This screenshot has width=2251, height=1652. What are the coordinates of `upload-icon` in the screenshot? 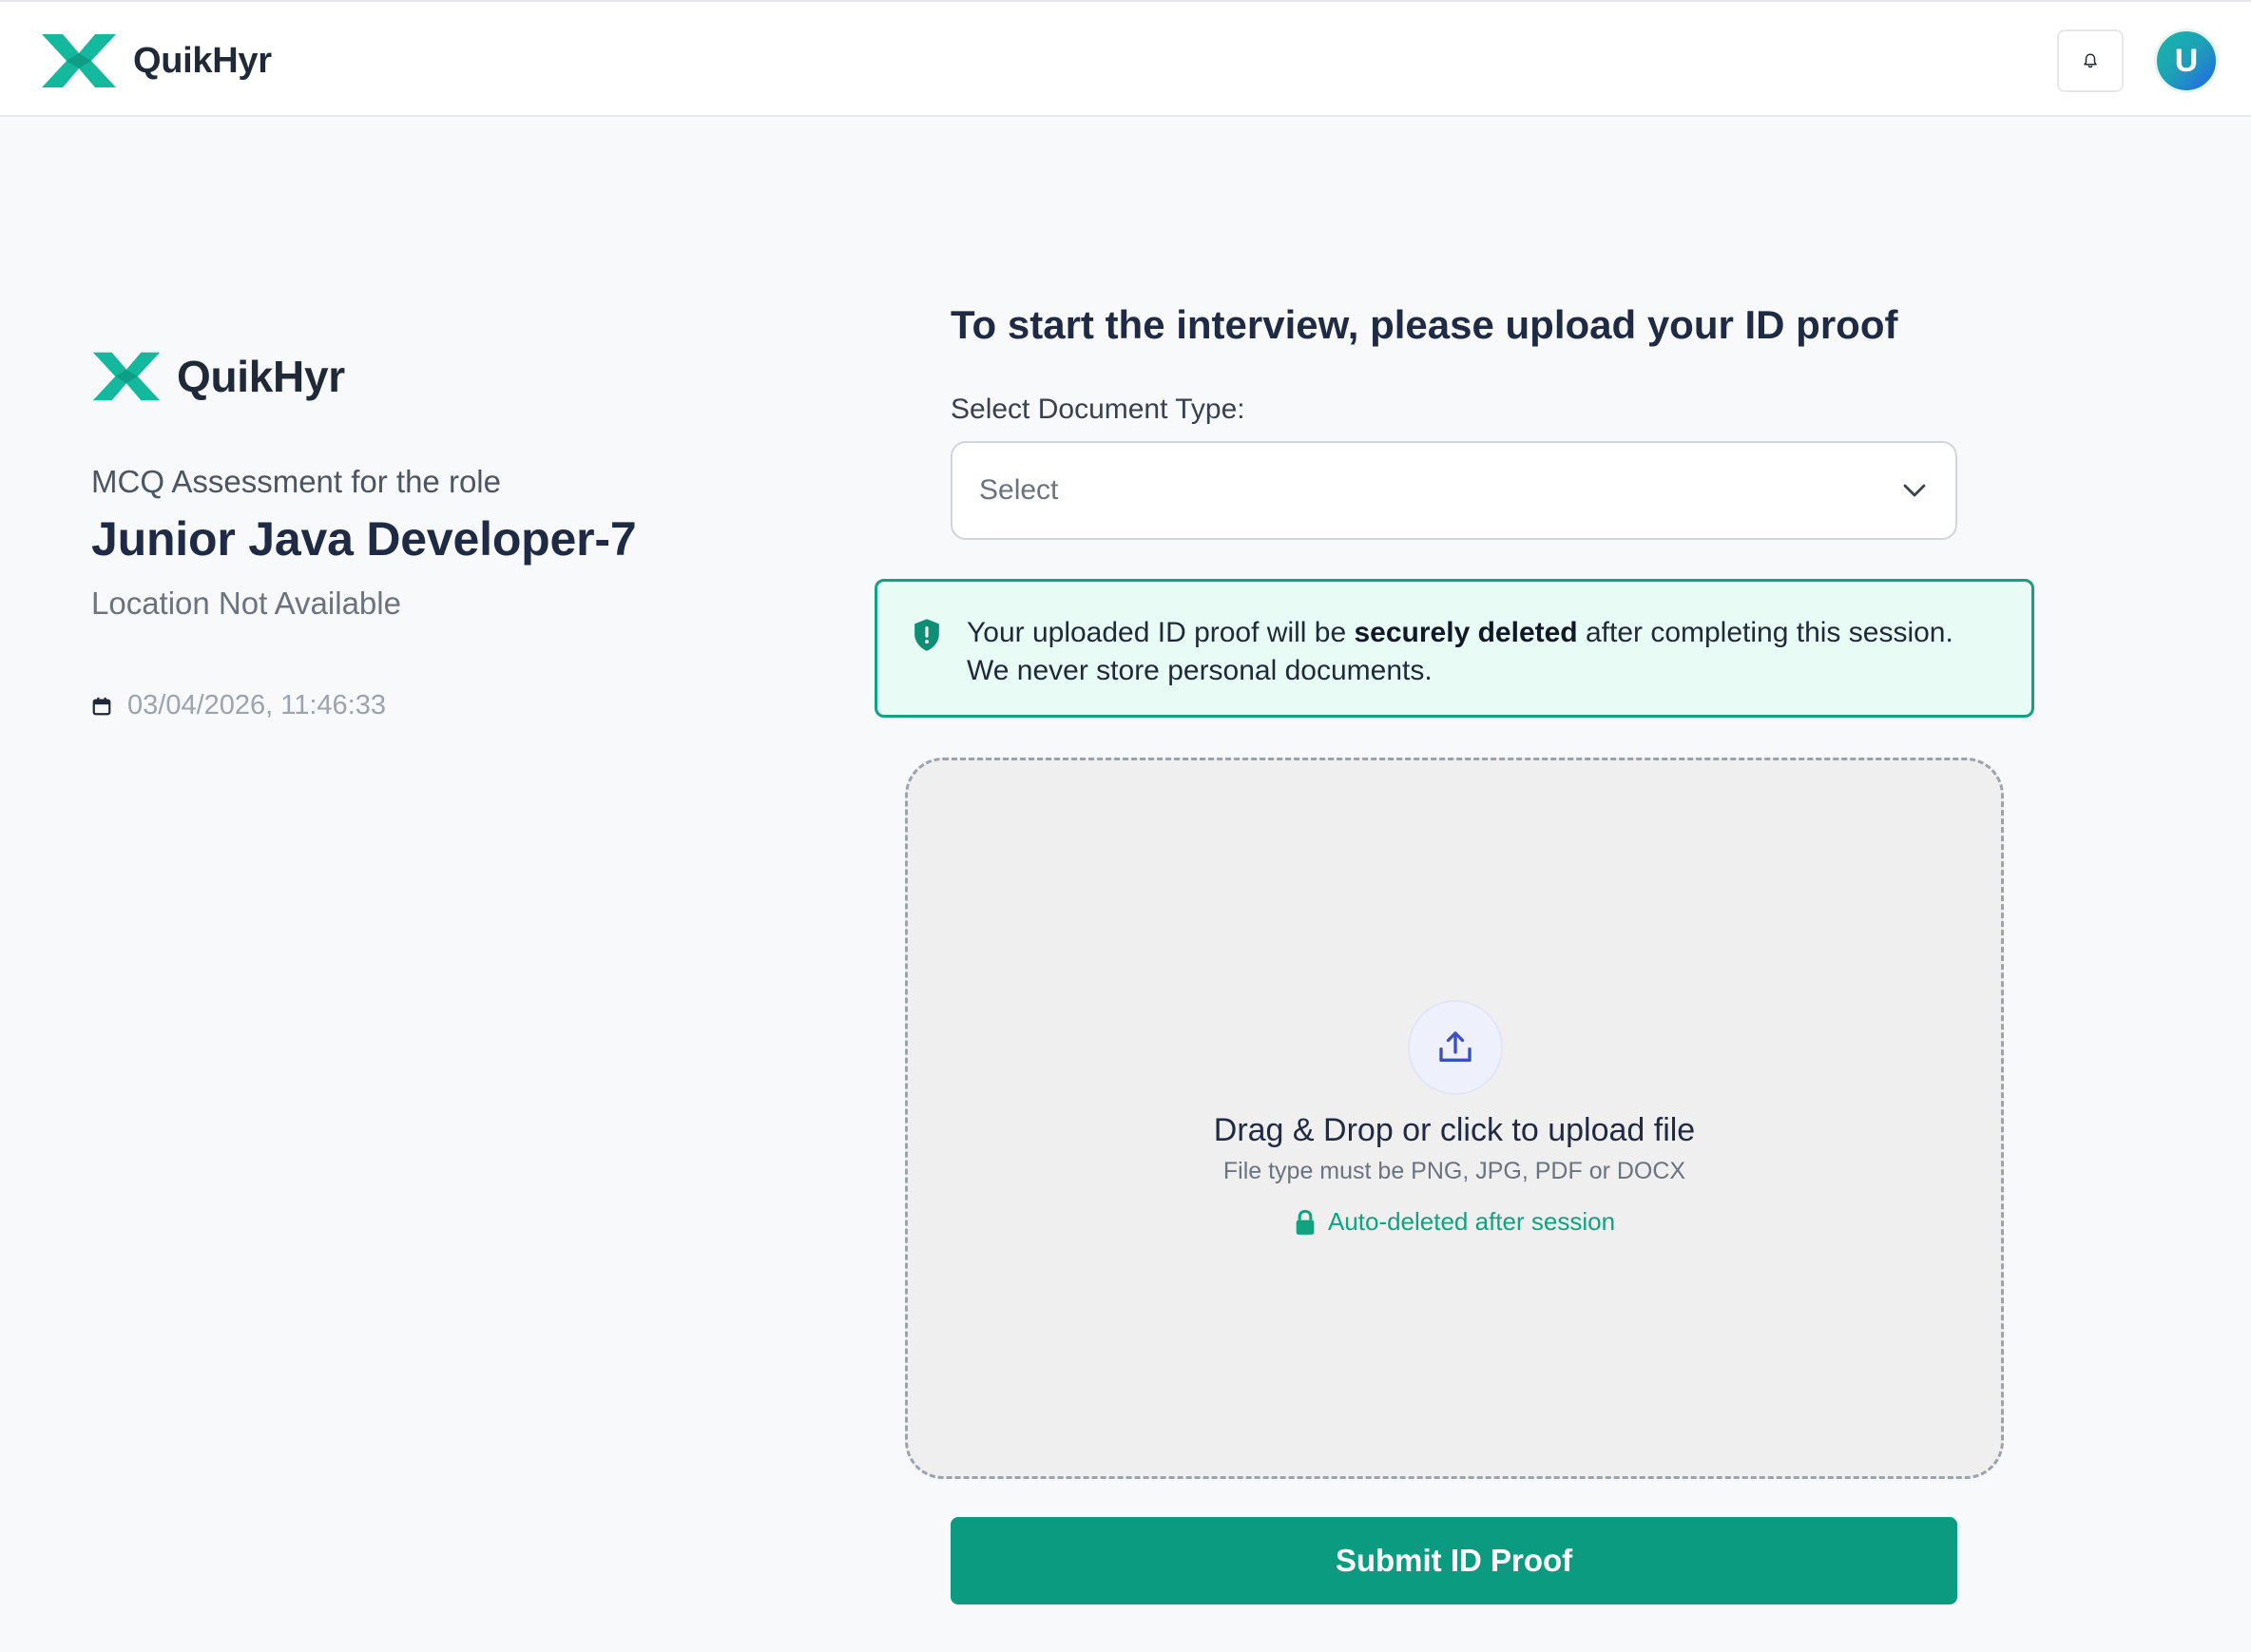 It's located at (1455, 1046).